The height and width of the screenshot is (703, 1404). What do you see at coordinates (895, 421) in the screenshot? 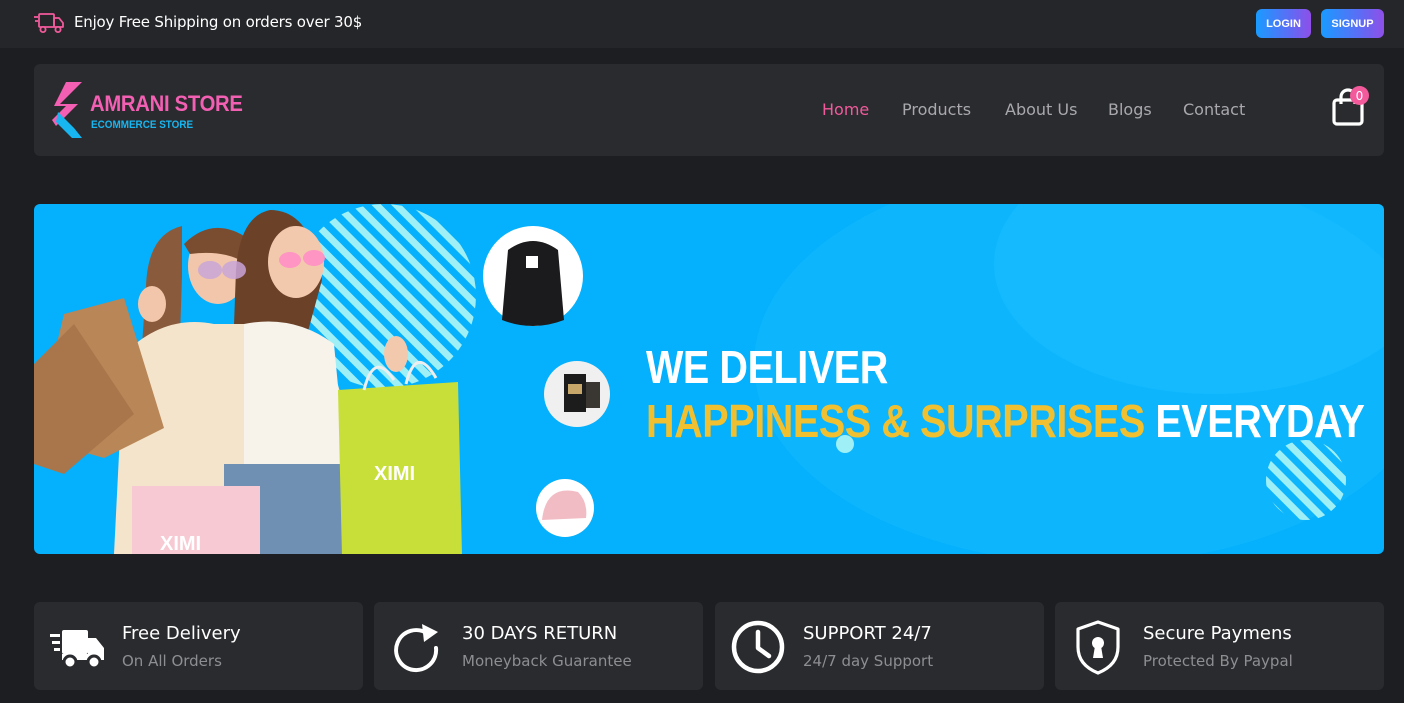
I see `hero-accent-text: HAPPINESS & SURPRISES` at bounding box center [895, 421].